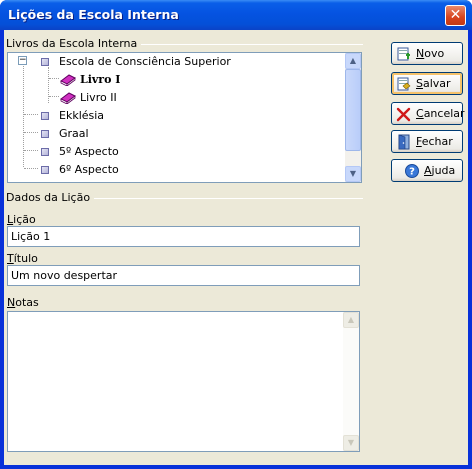  What do you see at coordinates (427, 141) in the screenshot?
I see `fechar-button: Fechar` at bounding box center [427, 141].